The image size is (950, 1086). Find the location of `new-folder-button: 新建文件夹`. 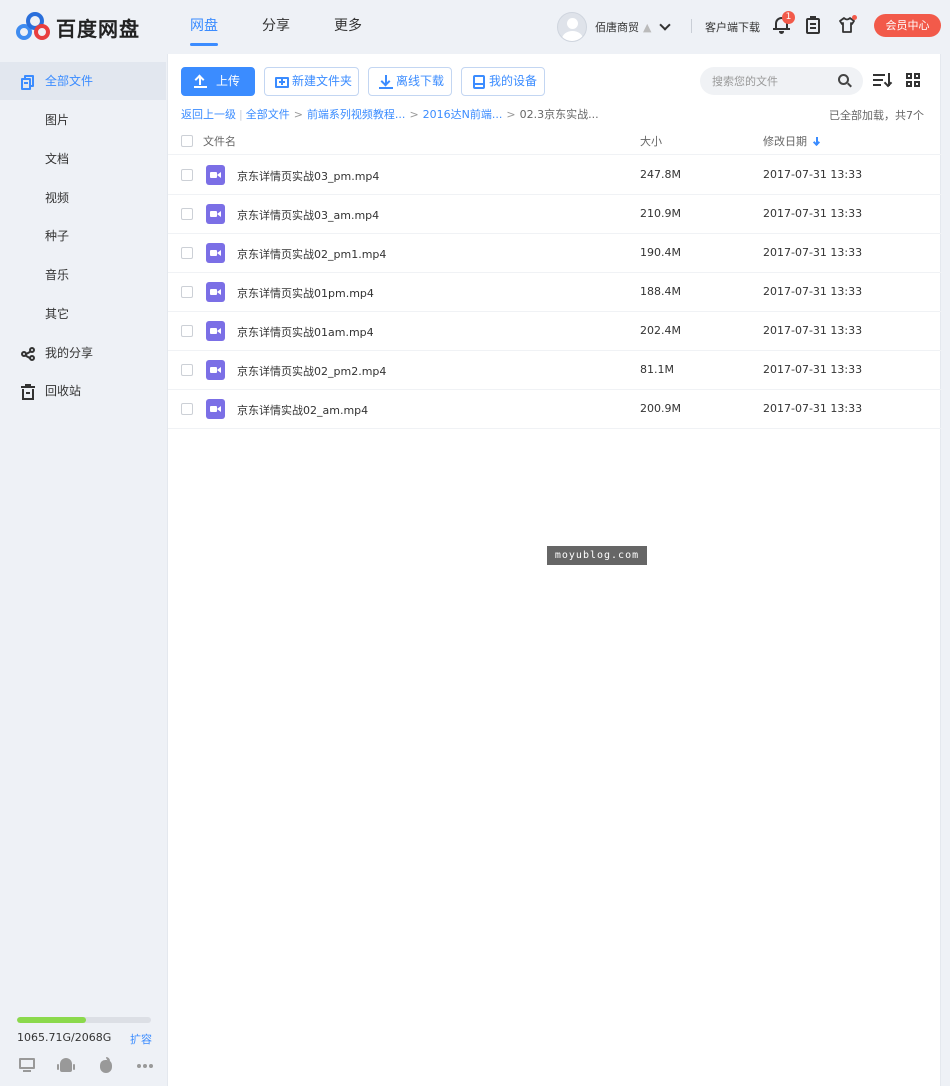

new-folder-button: 新建文件夹 is located at coordinates (311, 81).